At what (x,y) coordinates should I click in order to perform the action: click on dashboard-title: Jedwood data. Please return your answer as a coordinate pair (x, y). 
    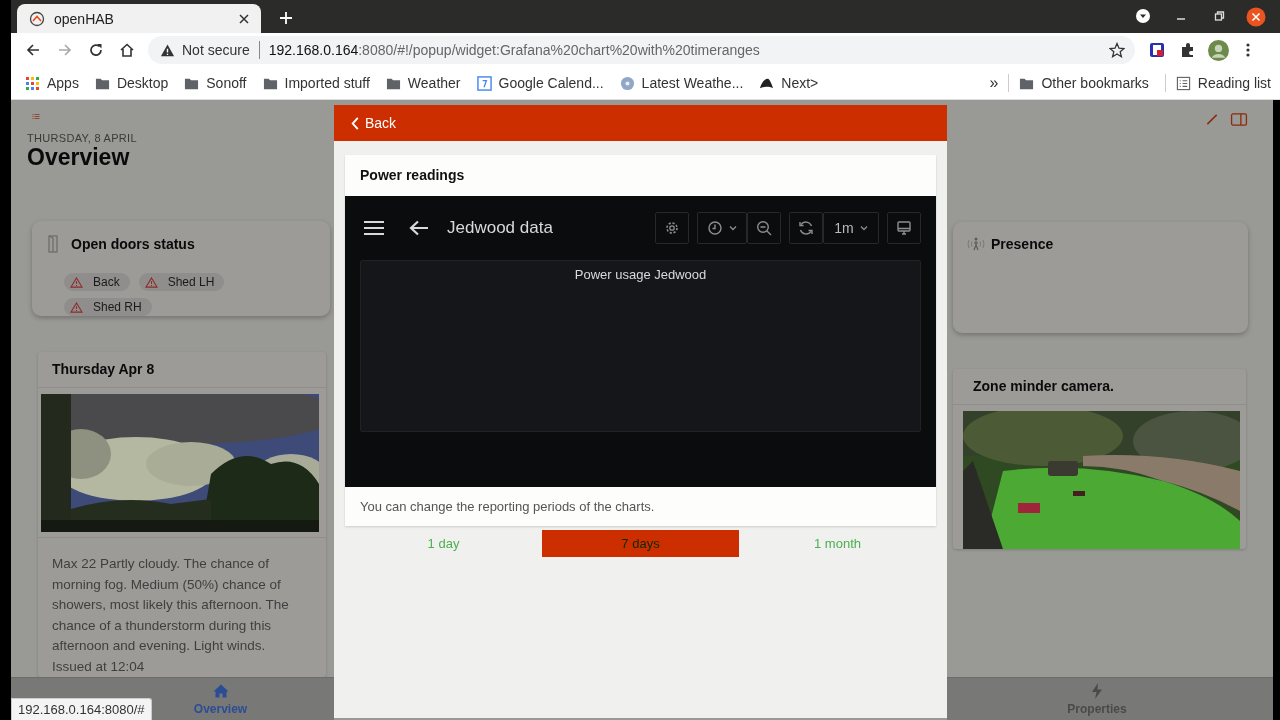
    Looking at the image, I should click on (500, 228).